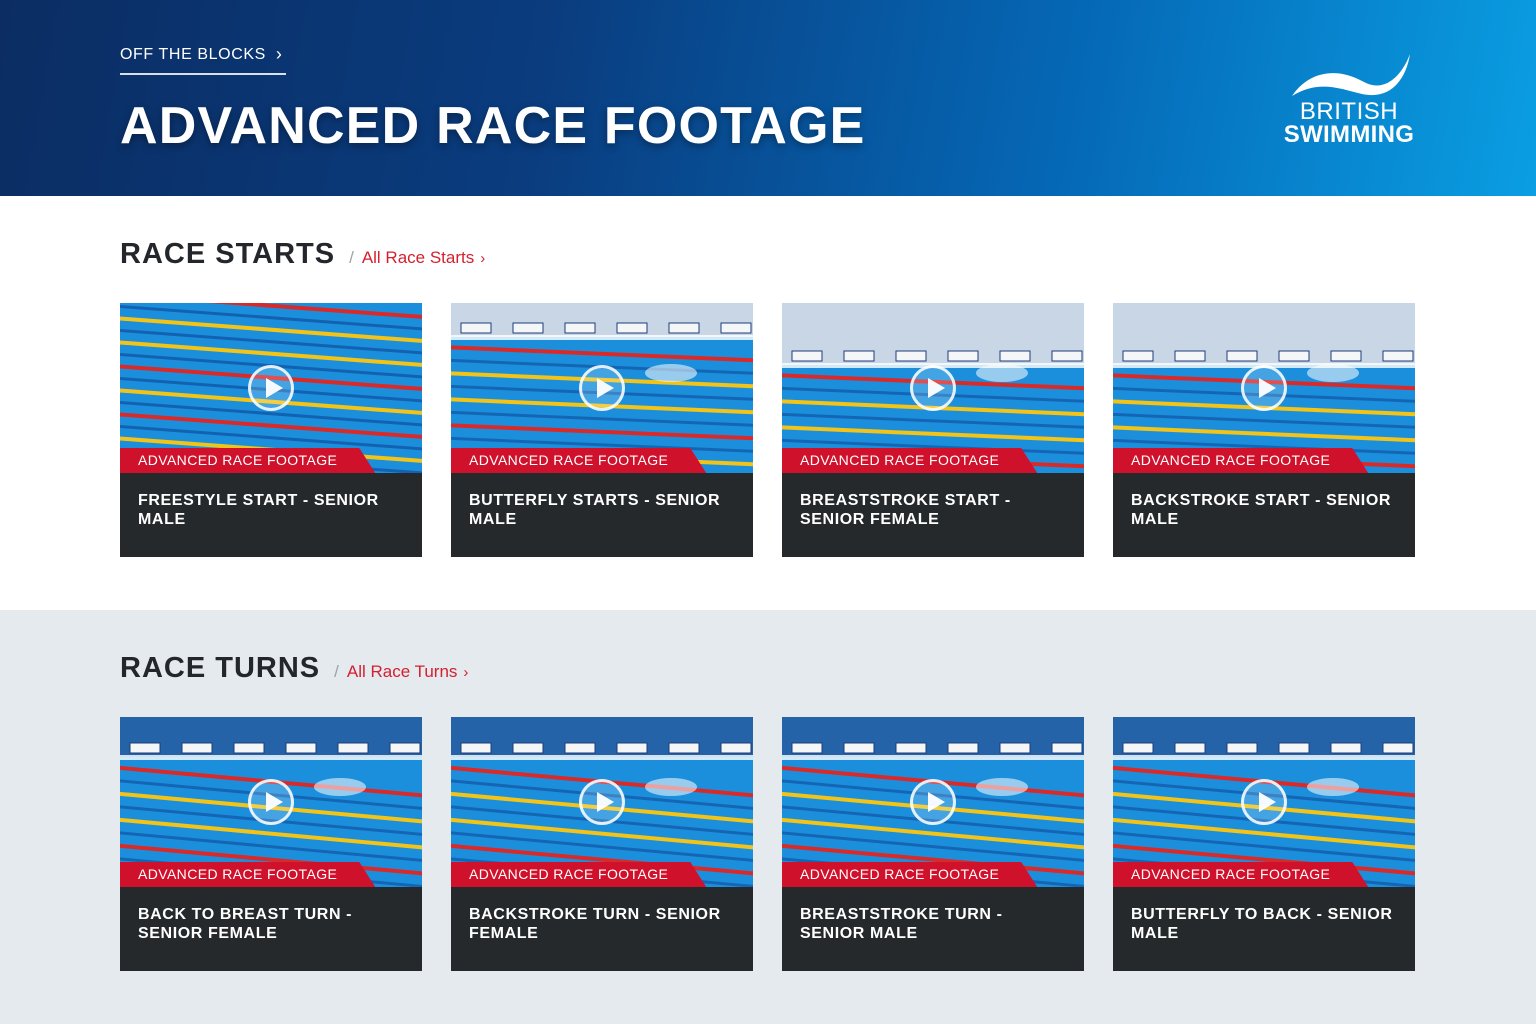 Image resolution: width=1536 pixels, height=1024 pixels. I want to click on breadcrumb-link: OFF THE BLOCKS ›, so click(203, 59).